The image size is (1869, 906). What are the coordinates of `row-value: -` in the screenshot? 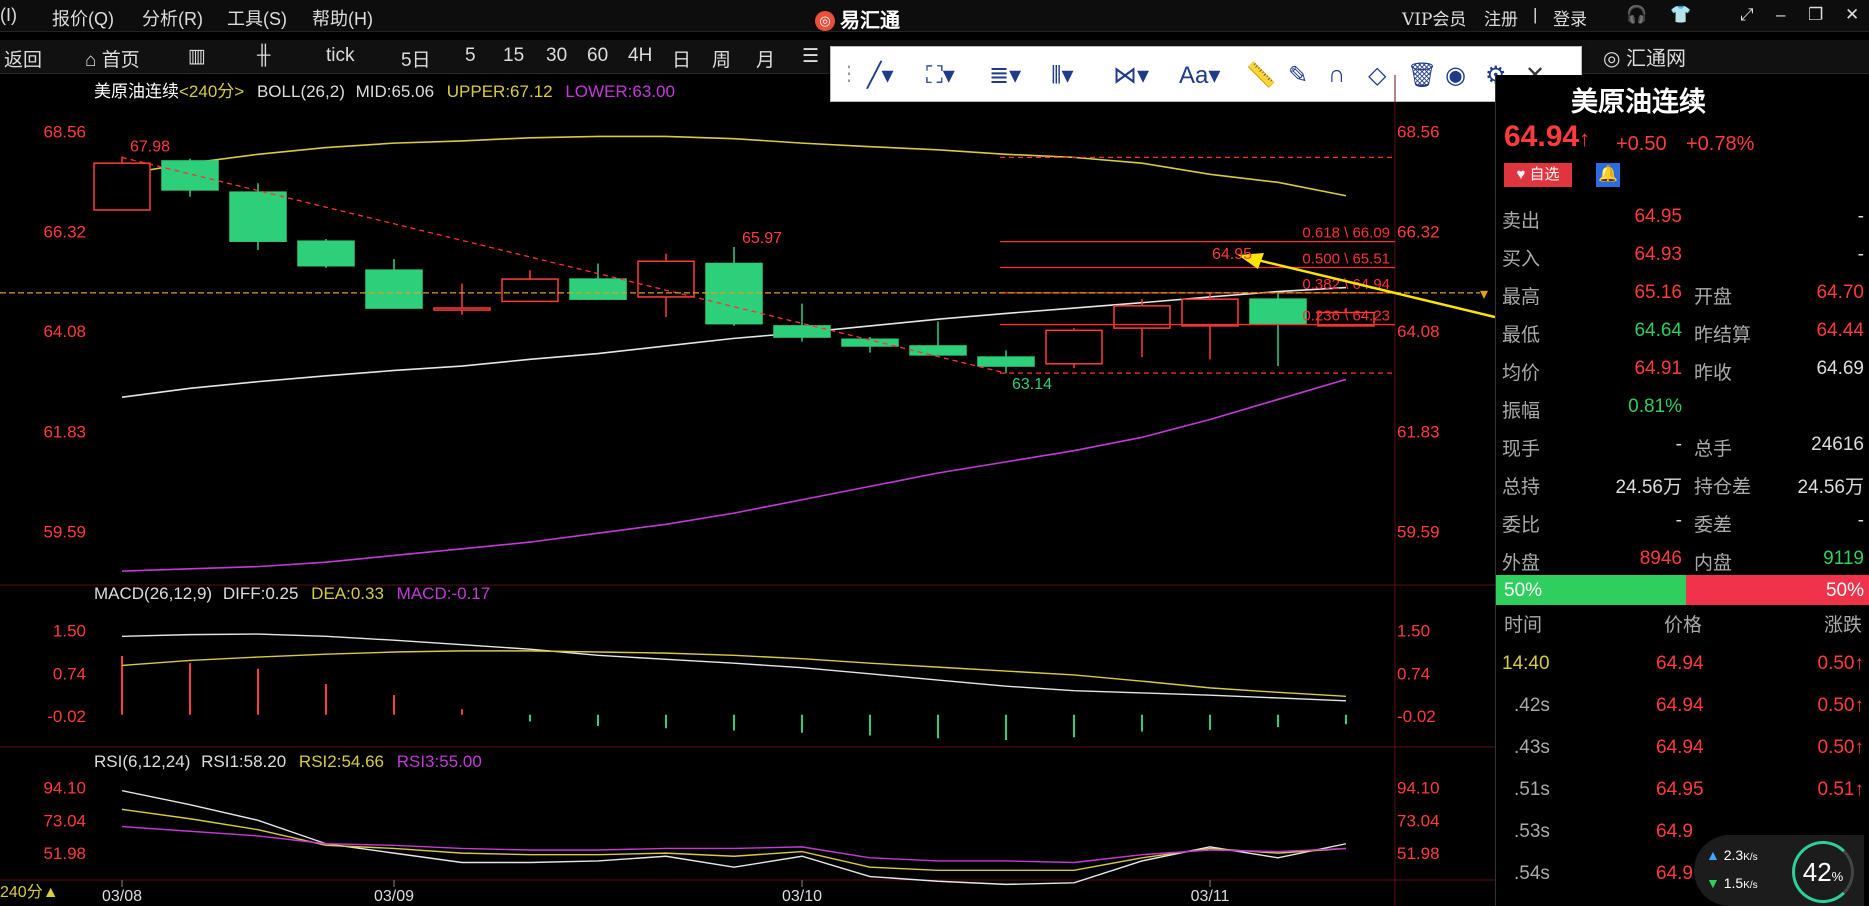 It's located at (1678, 444).